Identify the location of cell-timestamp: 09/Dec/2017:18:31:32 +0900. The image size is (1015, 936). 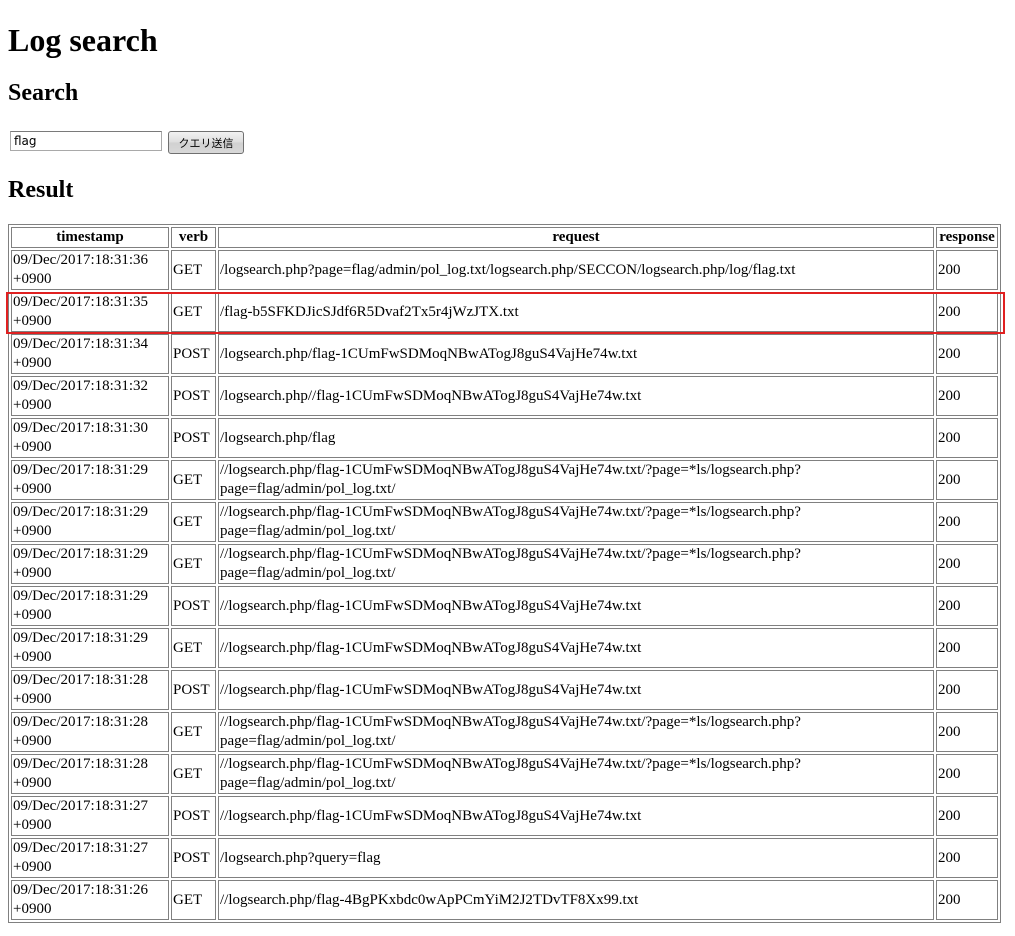
(90, 396).